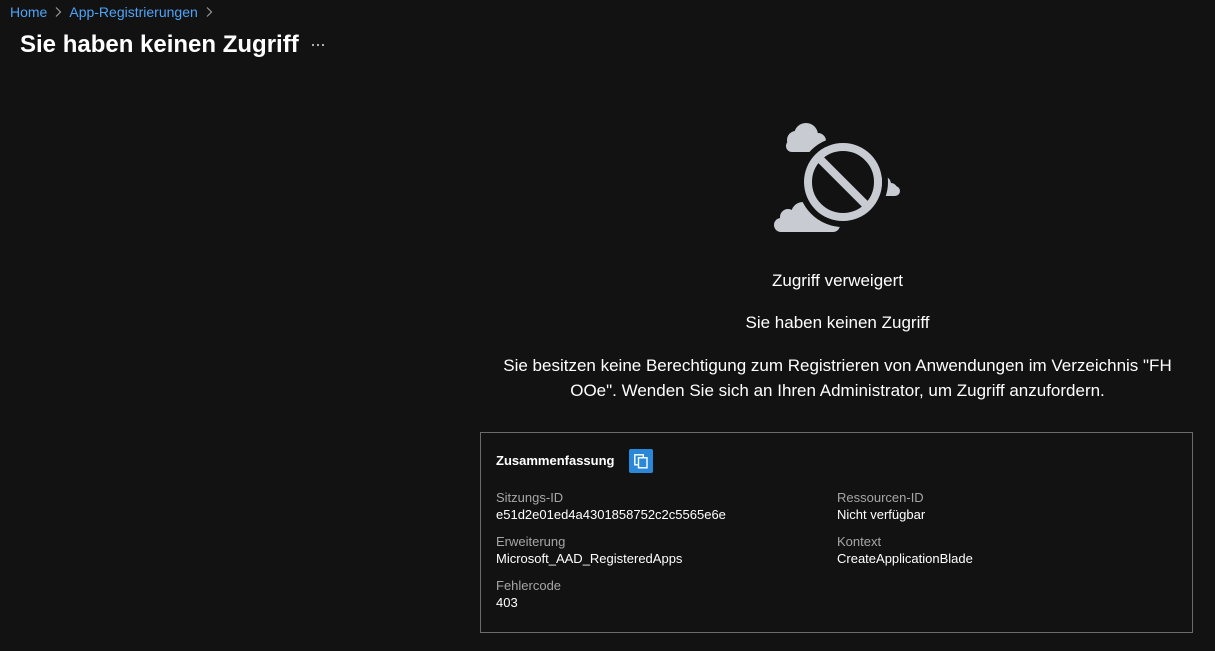  I want to click on extension-label: Erweiterung, so click(531, 541).